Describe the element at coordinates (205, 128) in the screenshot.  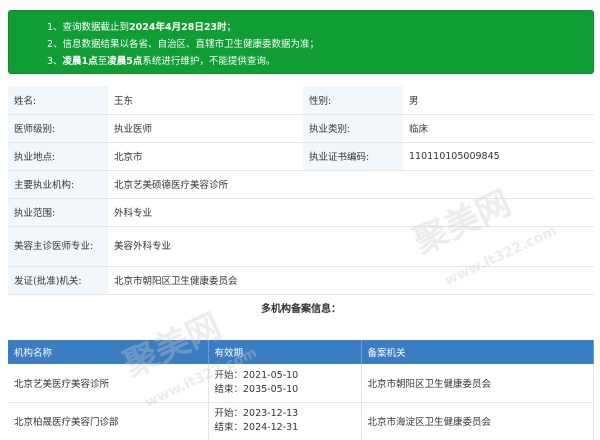
I see `level-value: 执业医师` at that location.